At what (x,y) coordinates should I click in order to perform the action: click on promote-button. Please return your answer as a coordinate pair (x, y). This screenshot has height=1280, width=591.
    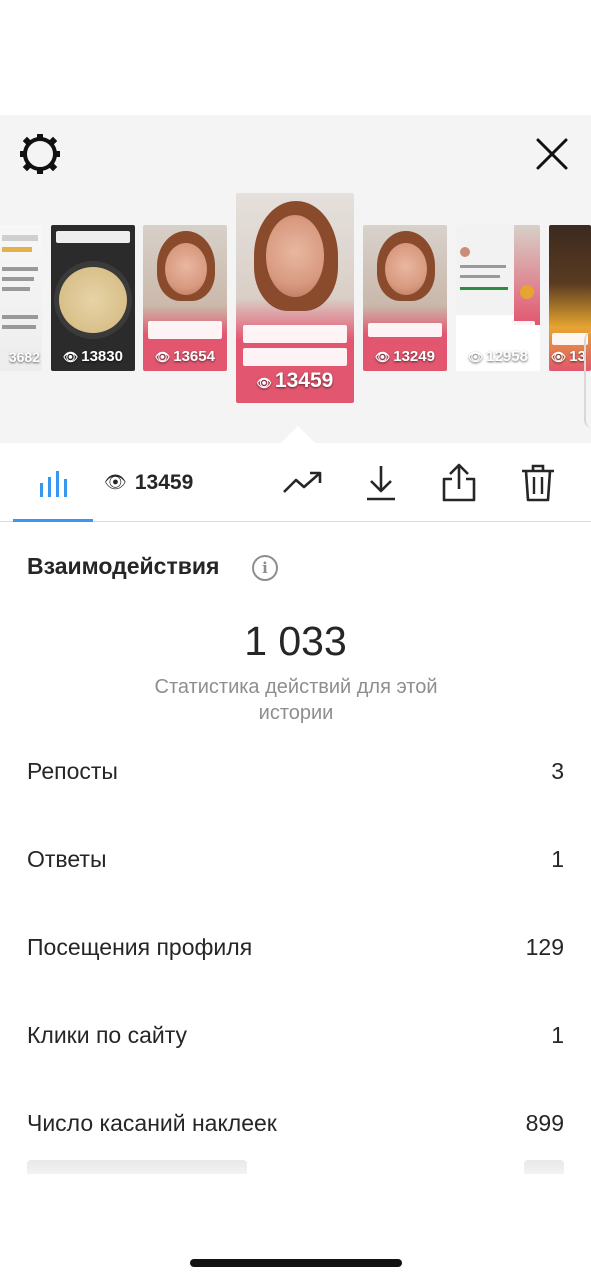
    Looking at the image, I should click on (303, 482).